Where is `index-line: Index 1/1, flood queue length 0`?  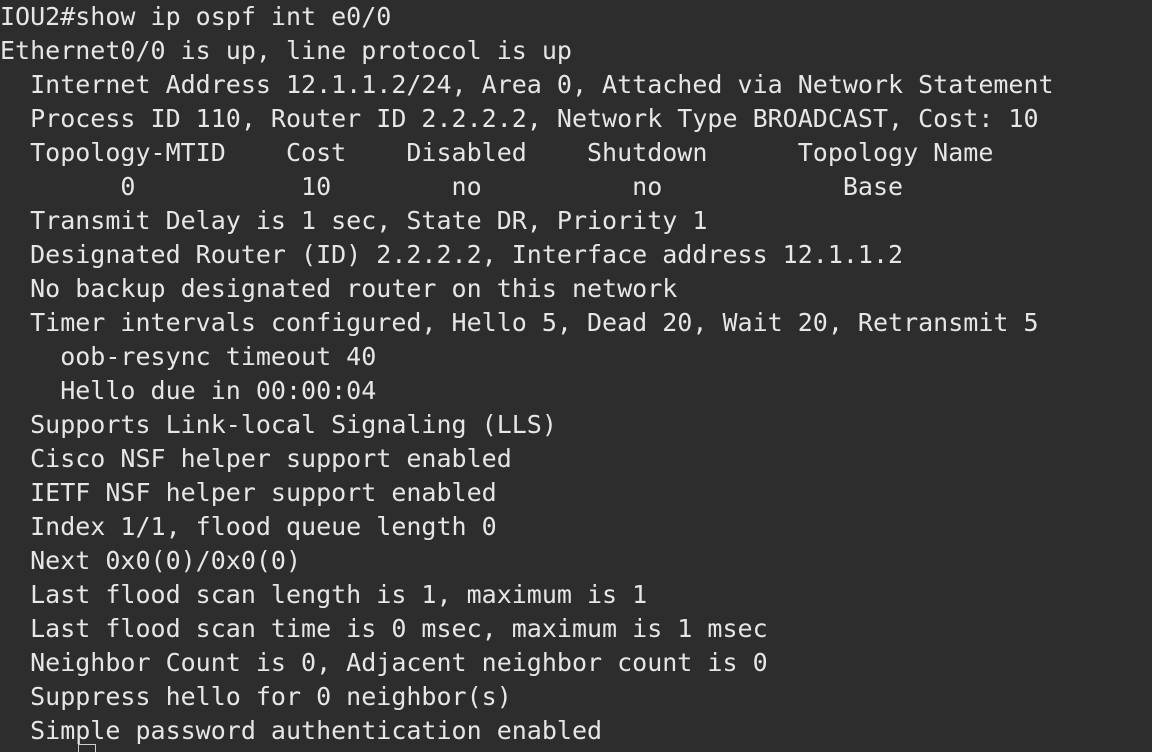
index-line: Index 1/1, flood queue length 0 is located at coordinates (248, 526).